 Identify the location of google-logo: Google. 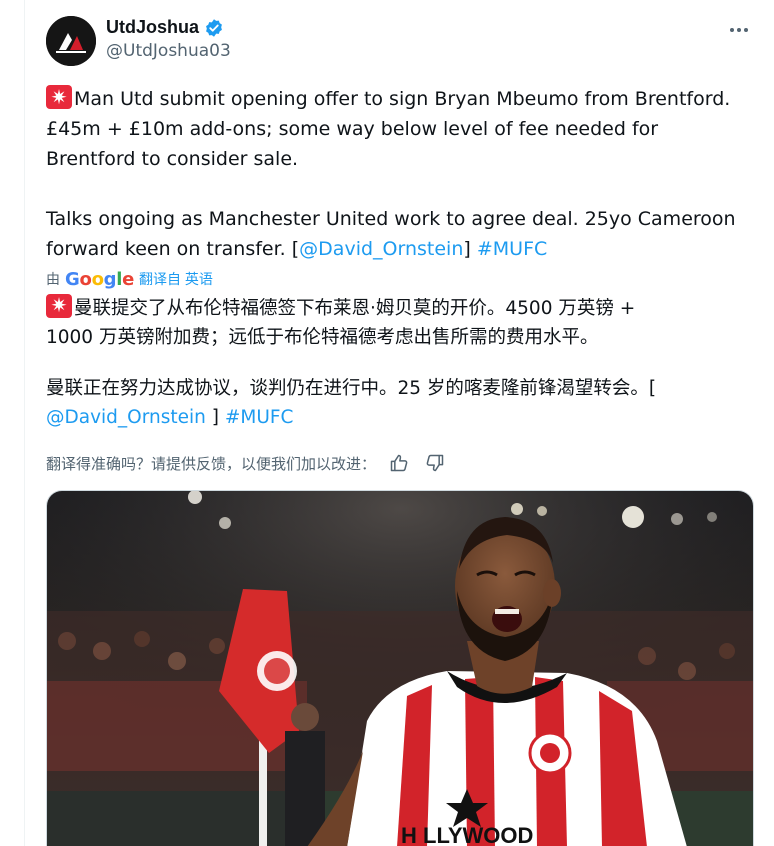
(100, 279).